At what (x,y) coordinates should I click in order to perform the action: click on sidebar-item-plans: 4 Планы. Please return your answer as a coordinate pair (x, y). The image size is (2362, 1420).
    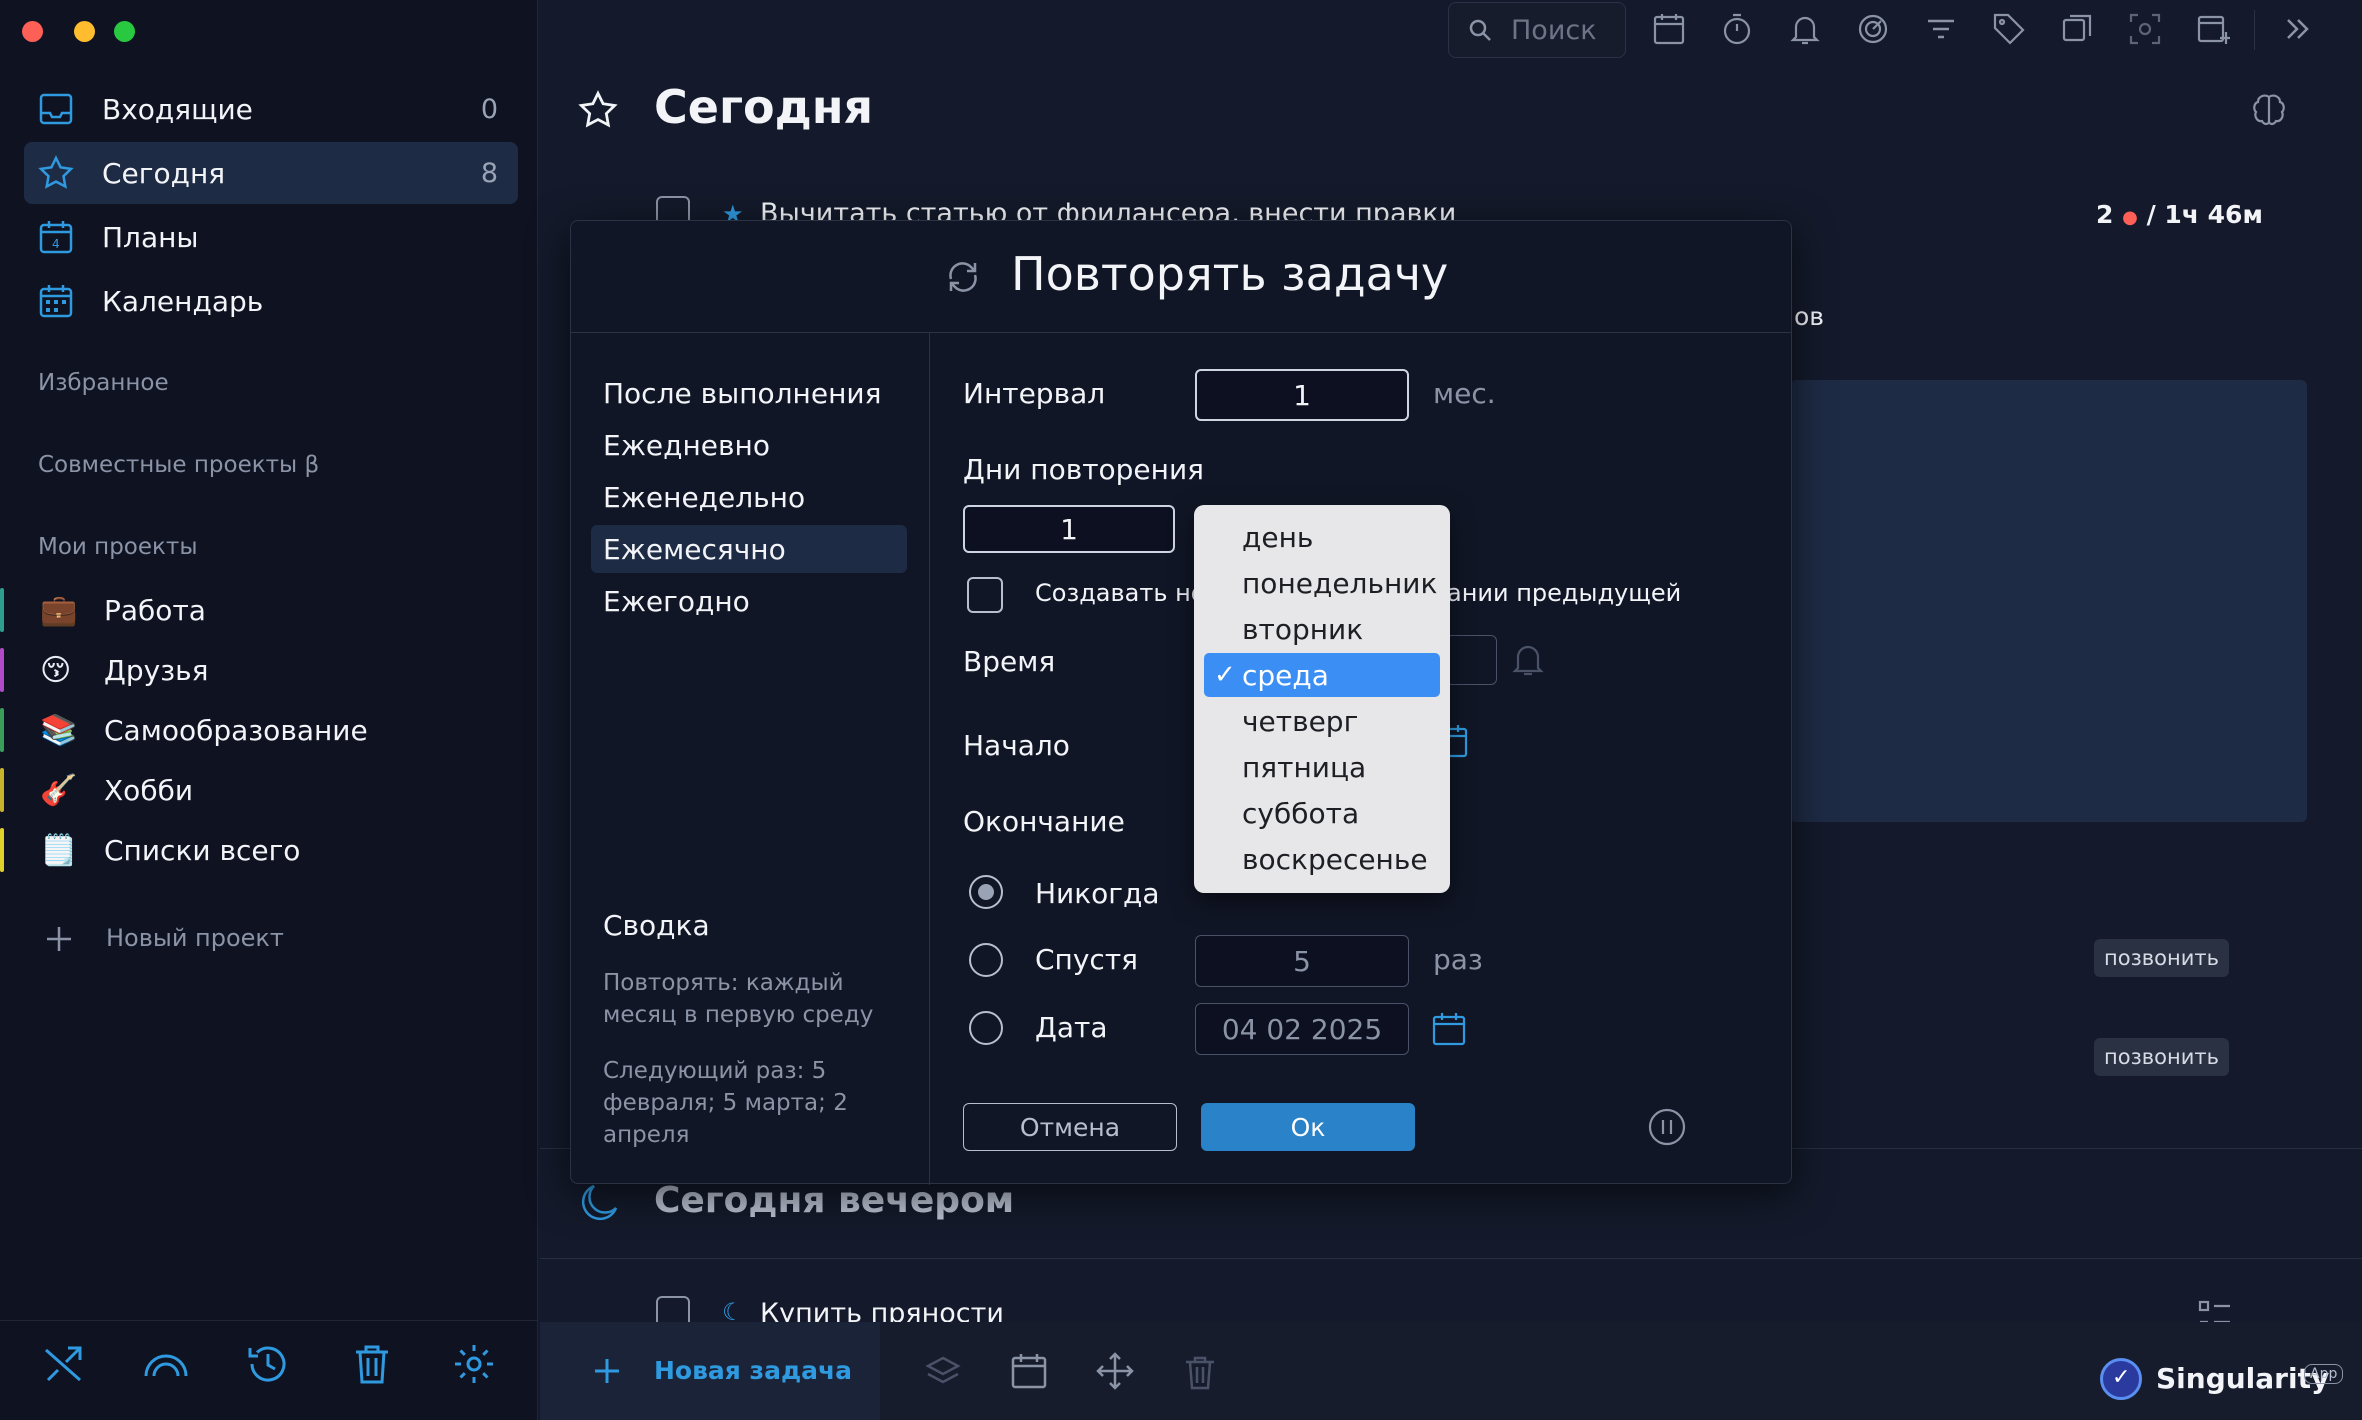
    Looking at the image, I should click on (271, 237).